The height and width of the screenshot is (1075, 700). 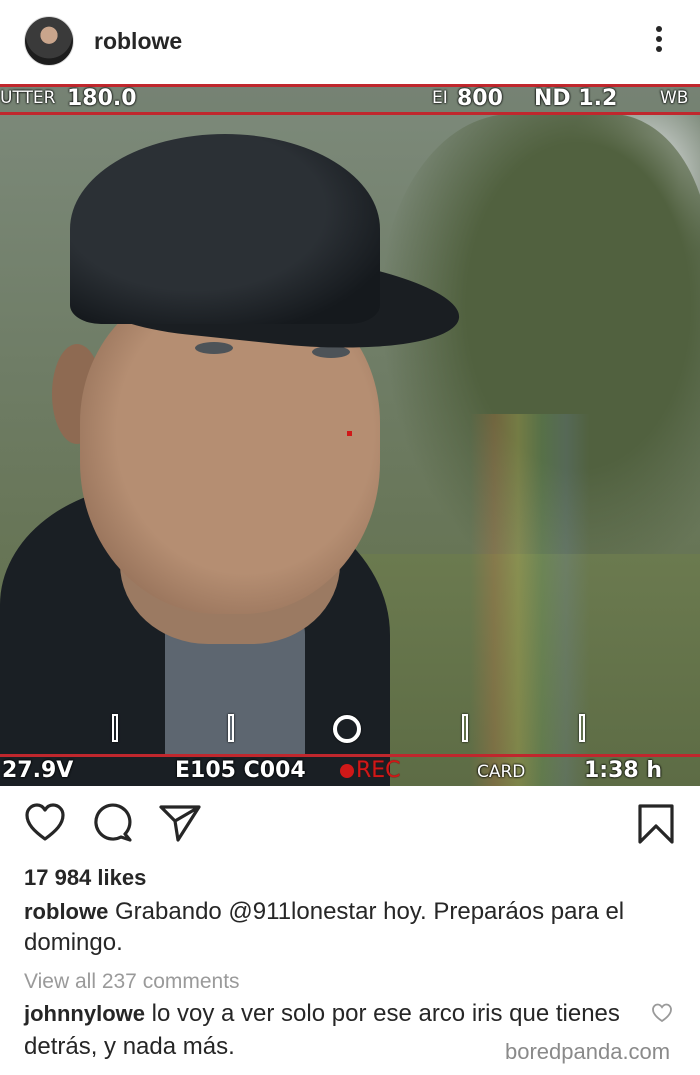 I want to click on comment-icon, so click(x=113, y=823).